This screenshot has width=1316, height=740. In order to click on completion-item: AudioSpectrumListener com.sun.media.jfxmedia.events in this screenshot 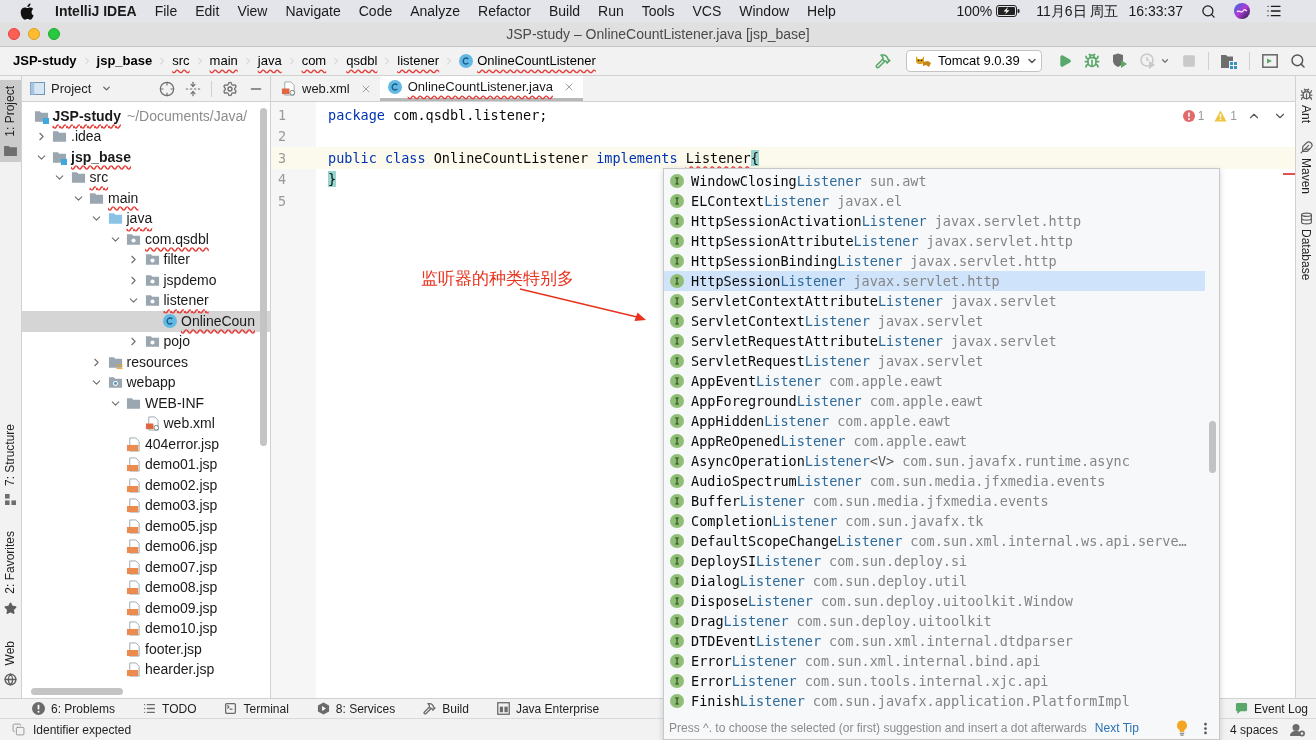, I will do `click(934, 481)`.